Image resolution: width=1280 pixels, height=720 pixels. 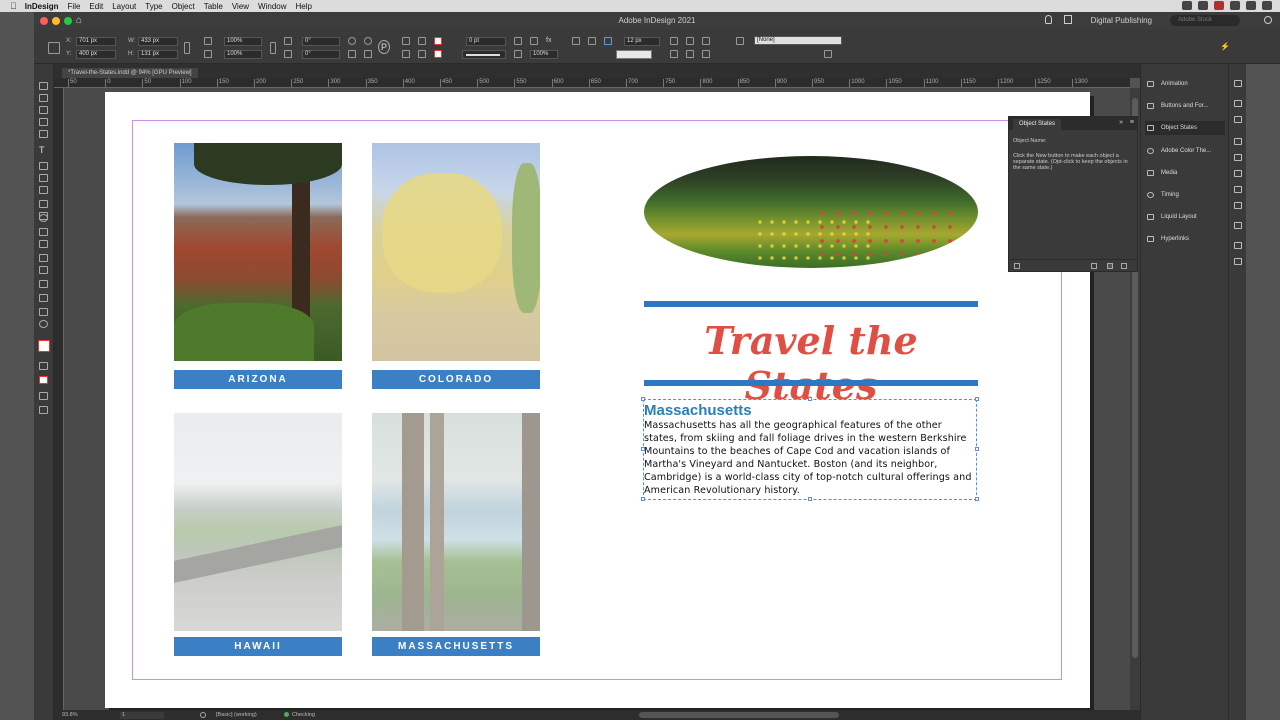 I want to click on pen-tool-icon, so click(x=43, y=178).